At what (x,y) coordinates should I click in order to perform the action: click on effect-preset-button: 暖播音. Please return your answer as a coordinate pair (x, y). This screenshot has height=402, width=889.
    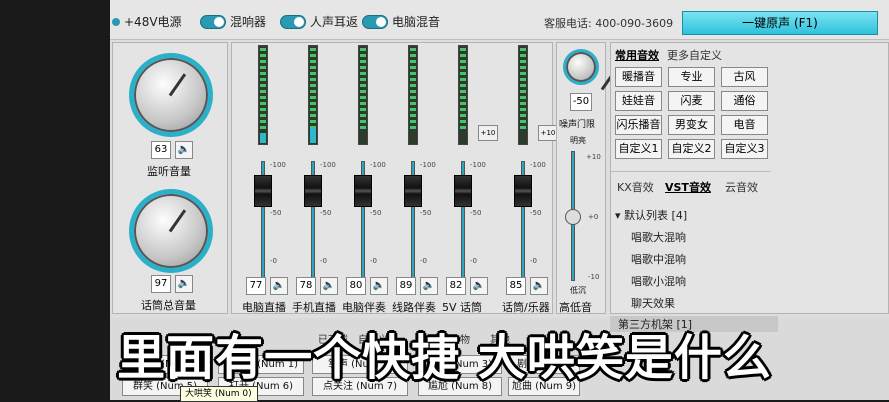
    Looking at the image, I should click on (638, 77).